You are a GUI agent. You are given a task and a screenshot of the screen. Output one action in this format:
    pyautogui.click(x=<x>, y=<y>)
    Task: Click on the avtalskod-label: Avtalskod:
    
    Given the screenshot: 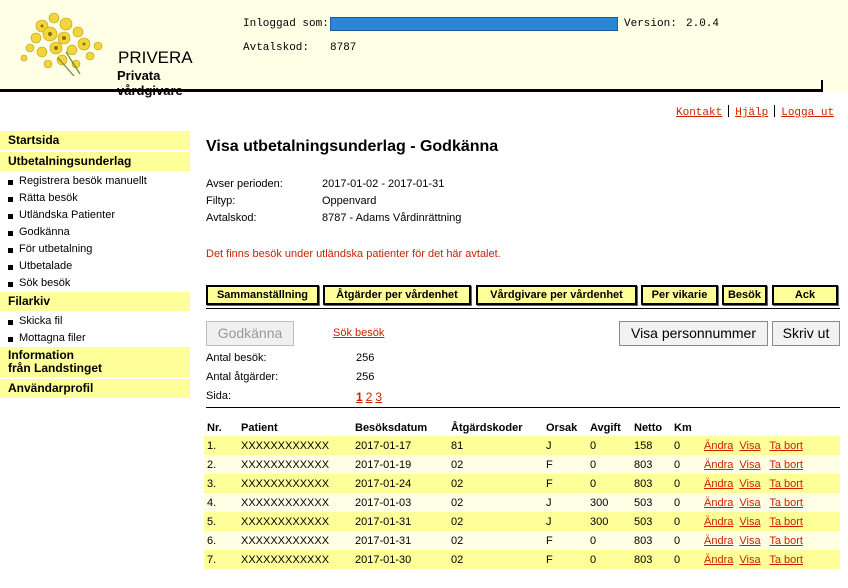 What is the action you would take?
    pyautogui.click(x=231, y=218)
    